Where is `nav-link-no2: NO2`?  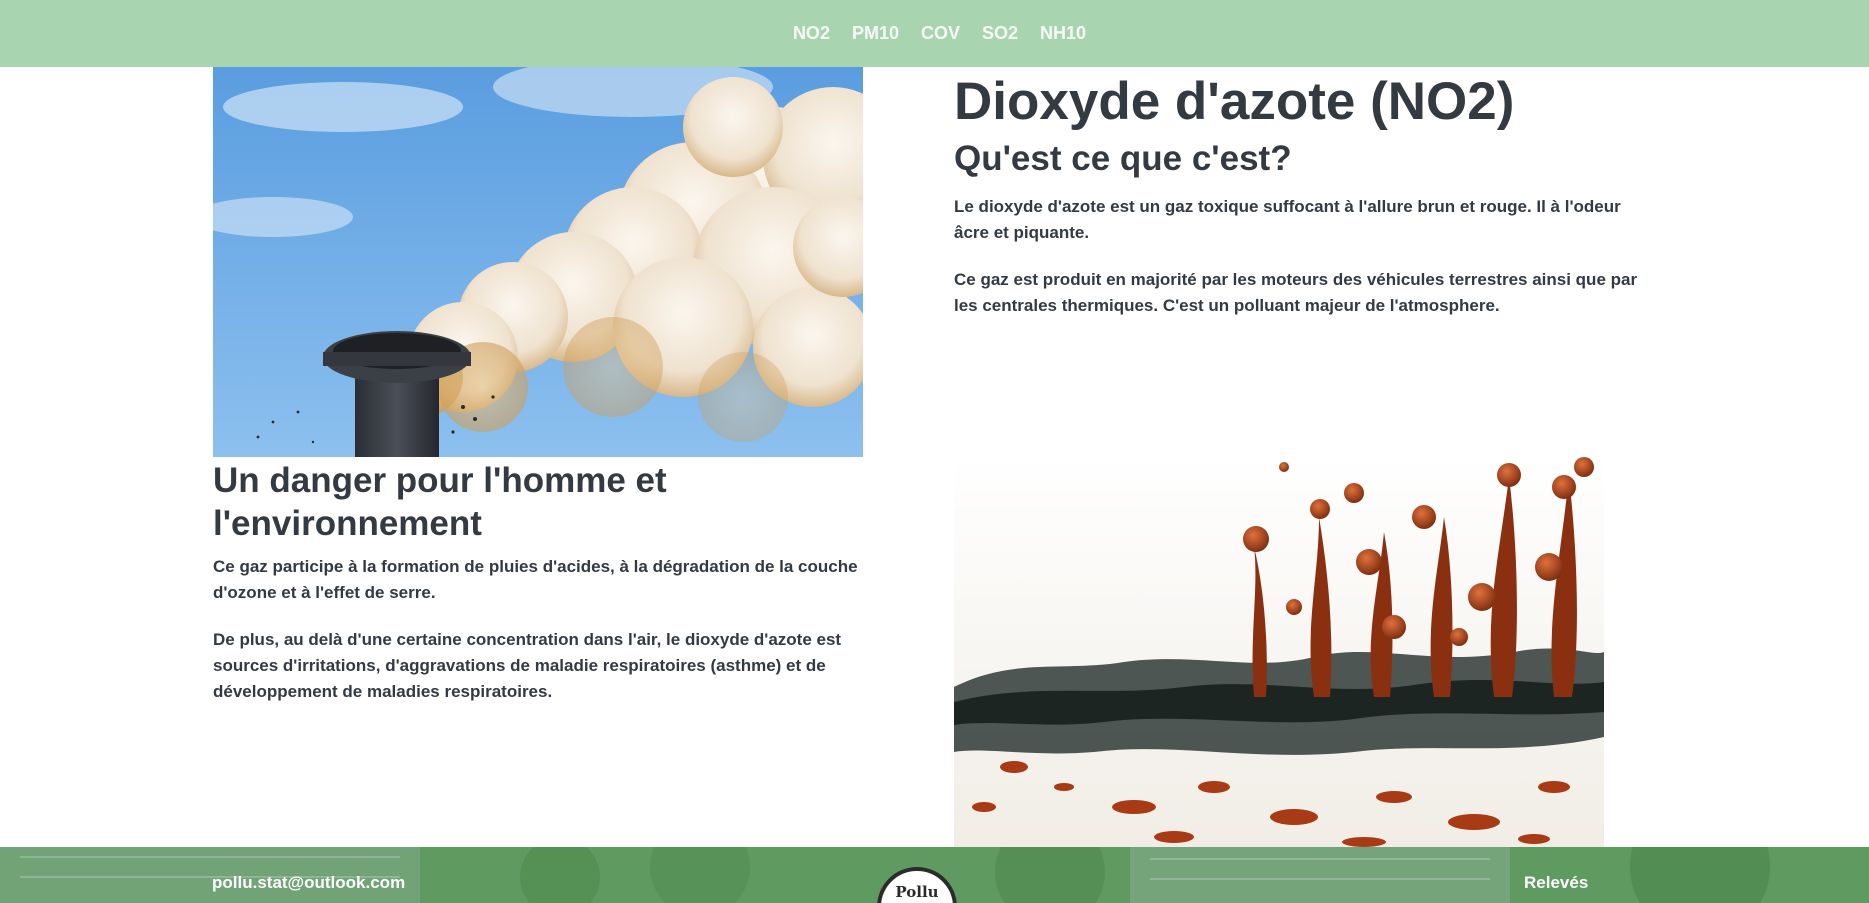
nav-link-no2: NO2 is located at coordinates (811, 33).